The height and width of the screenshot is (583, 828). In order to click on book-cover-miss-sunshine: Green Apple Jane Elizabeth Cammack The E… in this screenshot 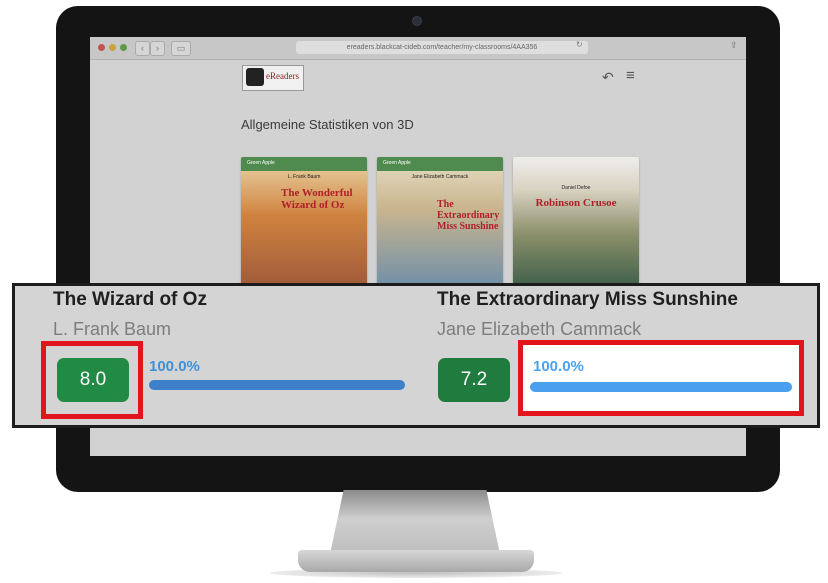, I will do `click(440, 222)`.